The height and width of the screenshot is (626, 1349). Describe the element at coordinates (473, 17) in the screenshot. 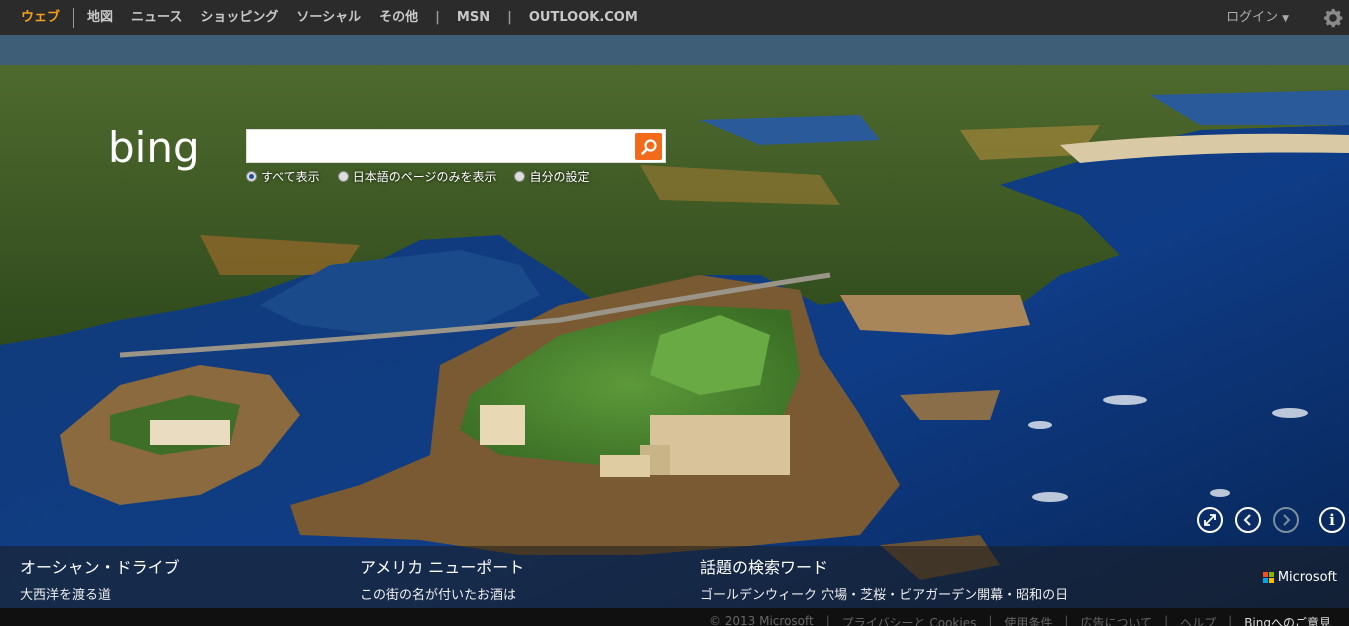

I see `link-msn: MSN` at that location.